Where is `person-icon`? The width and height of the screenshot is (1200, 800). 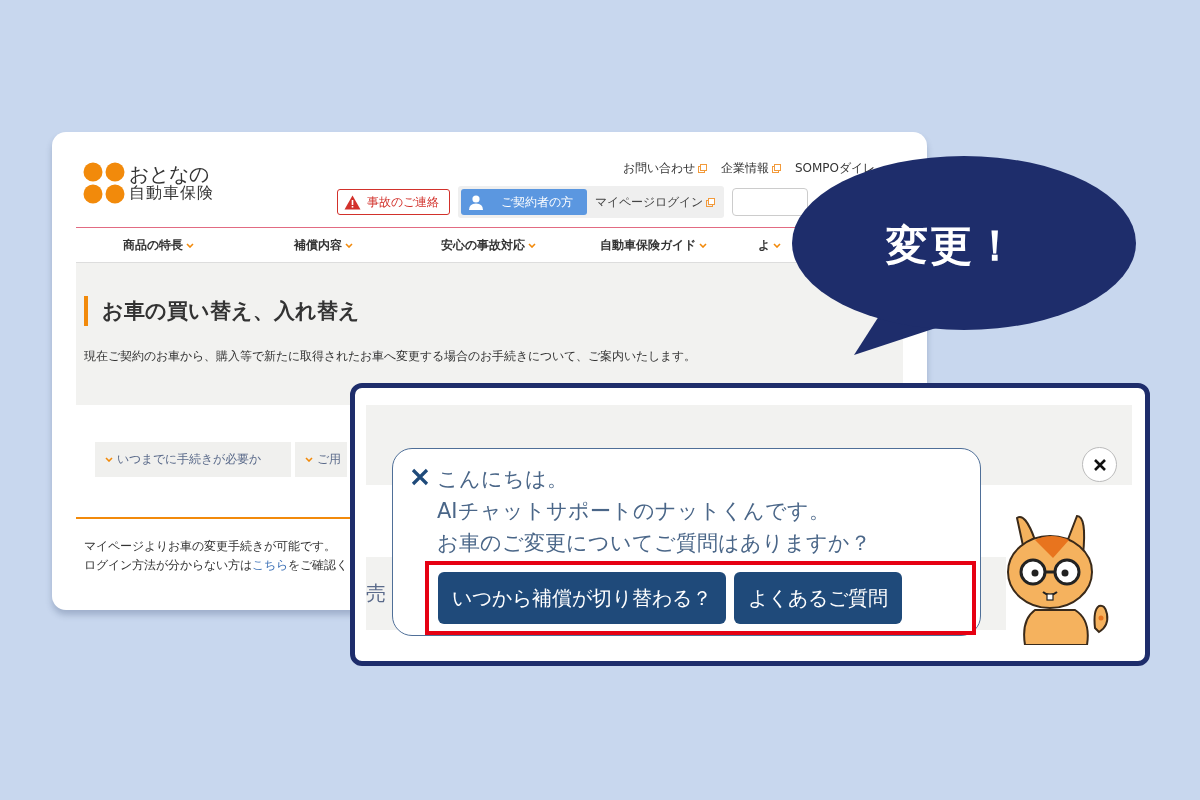 person-icon is located at coordinates (476, 202).